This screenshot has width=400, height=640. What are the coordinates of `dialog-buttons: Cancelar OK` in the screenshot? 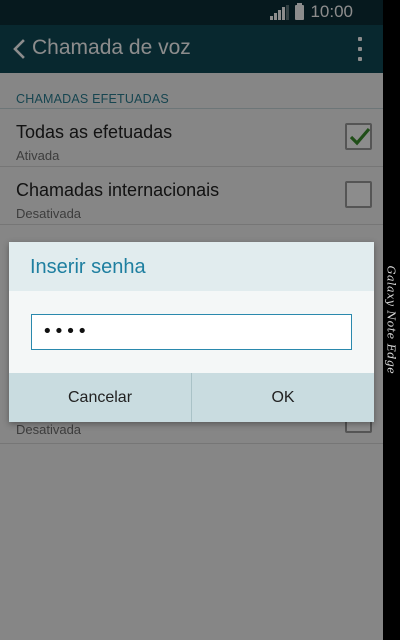 It's located at (191, 397).